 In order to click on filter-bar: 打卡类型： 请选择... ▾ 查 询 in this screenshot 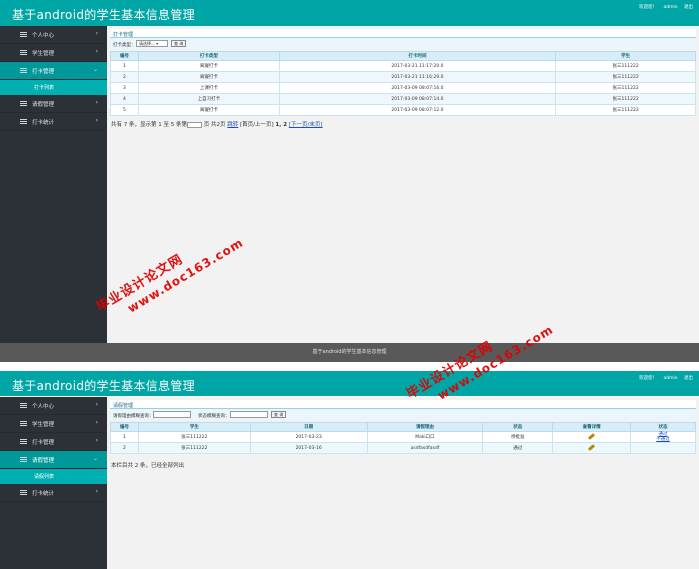, I will do `click(403, 44)`.